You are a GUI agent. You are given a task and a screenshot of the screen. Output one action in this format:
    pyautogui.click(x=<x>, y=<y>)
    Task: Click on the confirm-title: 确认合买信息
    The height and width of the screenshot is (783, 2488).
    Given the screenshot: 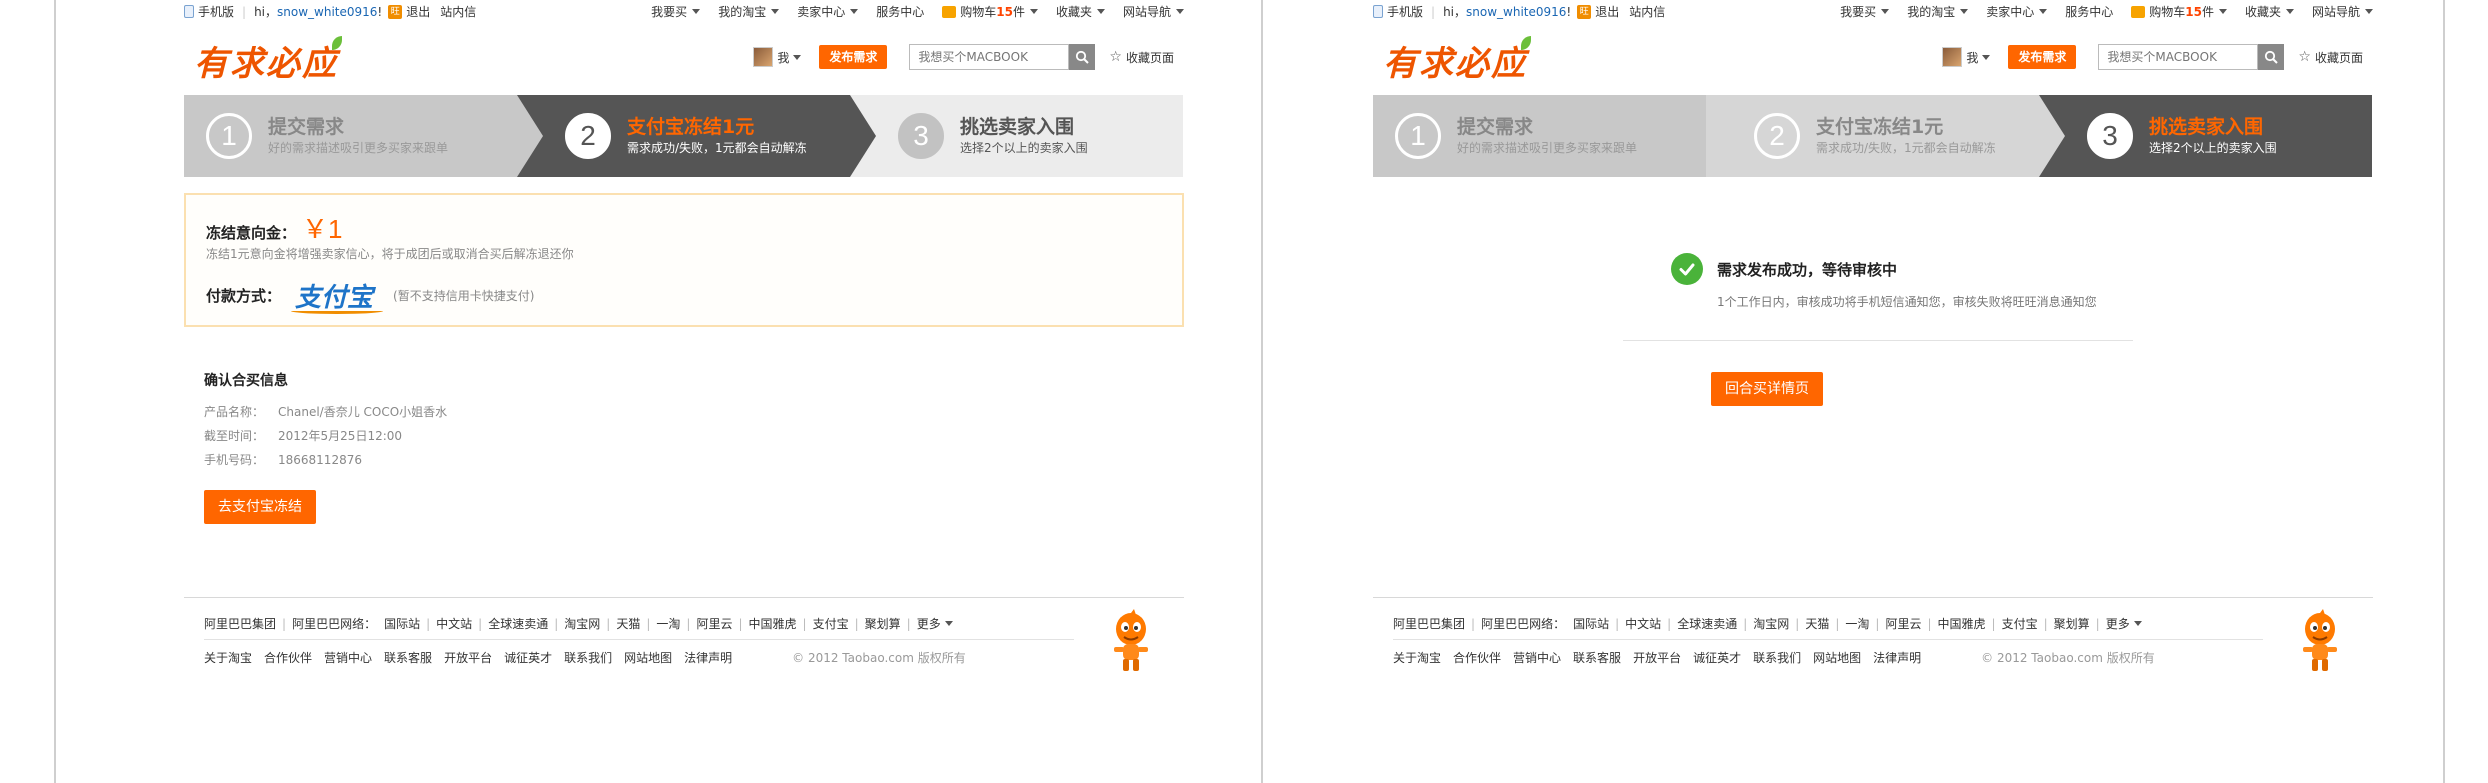 What is the action you would take?
    pyautogui.click(x=246, y=381)
    